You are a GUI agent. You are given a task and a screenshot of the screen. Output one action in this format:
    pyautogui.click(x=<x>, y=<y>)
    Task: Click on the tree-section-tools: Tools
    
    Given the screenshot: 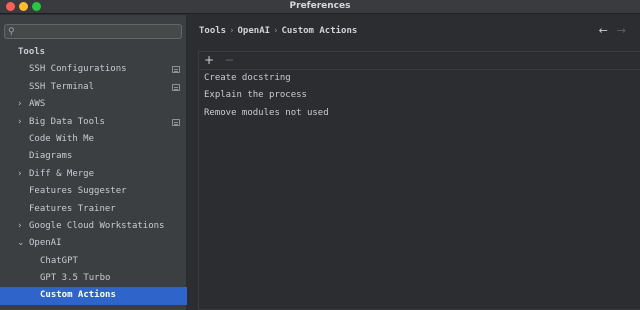 What is the action you would take?
    pyautogui.click(x=93, y=52)
    